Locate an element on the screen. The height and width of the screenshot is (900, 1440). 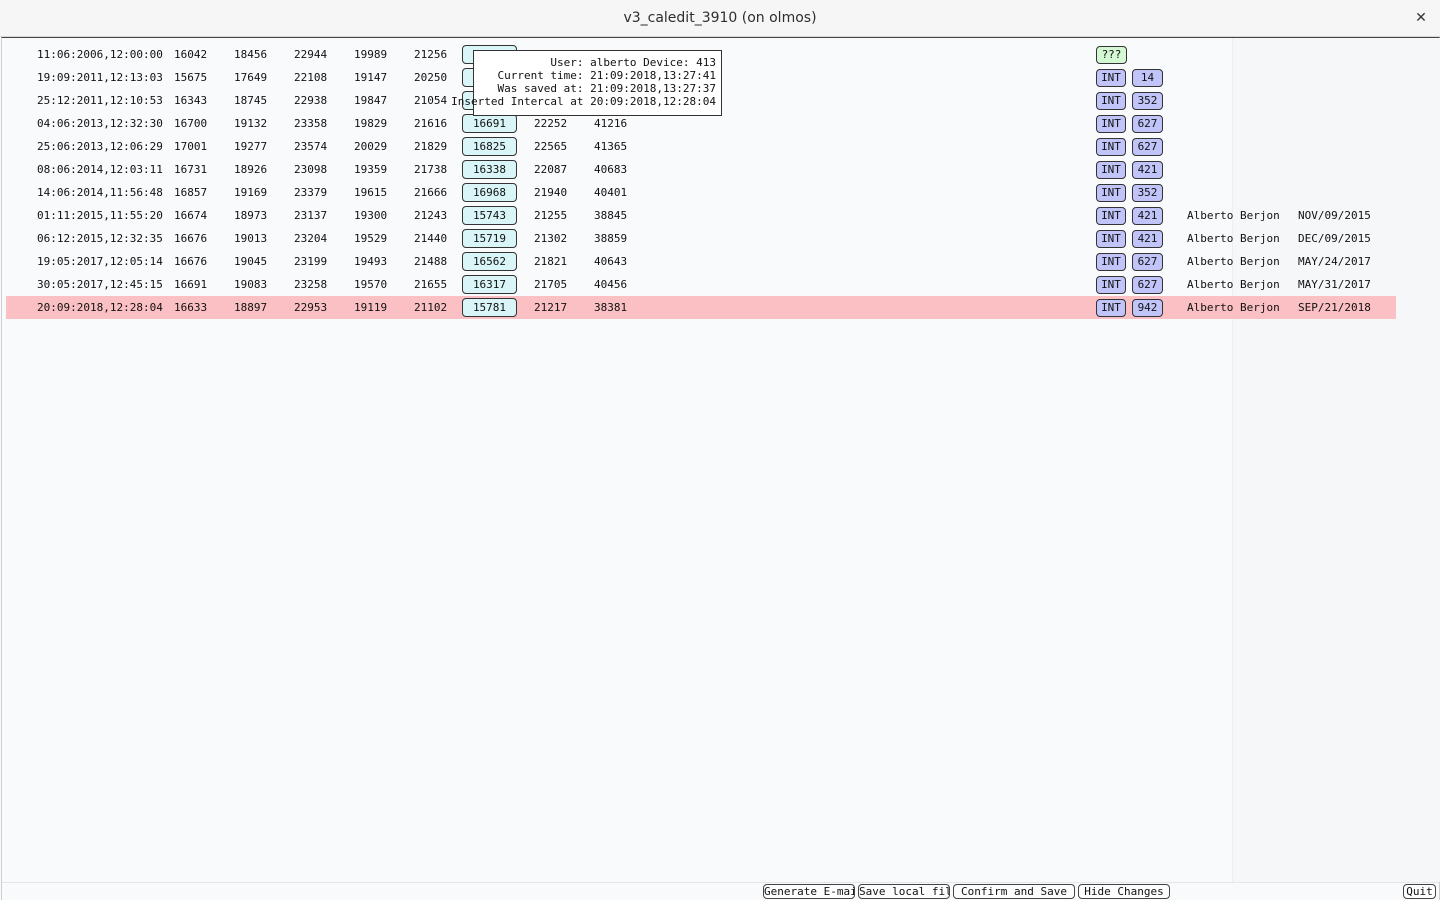
row-value-1: 16343 is located at coordinates (191, 100).